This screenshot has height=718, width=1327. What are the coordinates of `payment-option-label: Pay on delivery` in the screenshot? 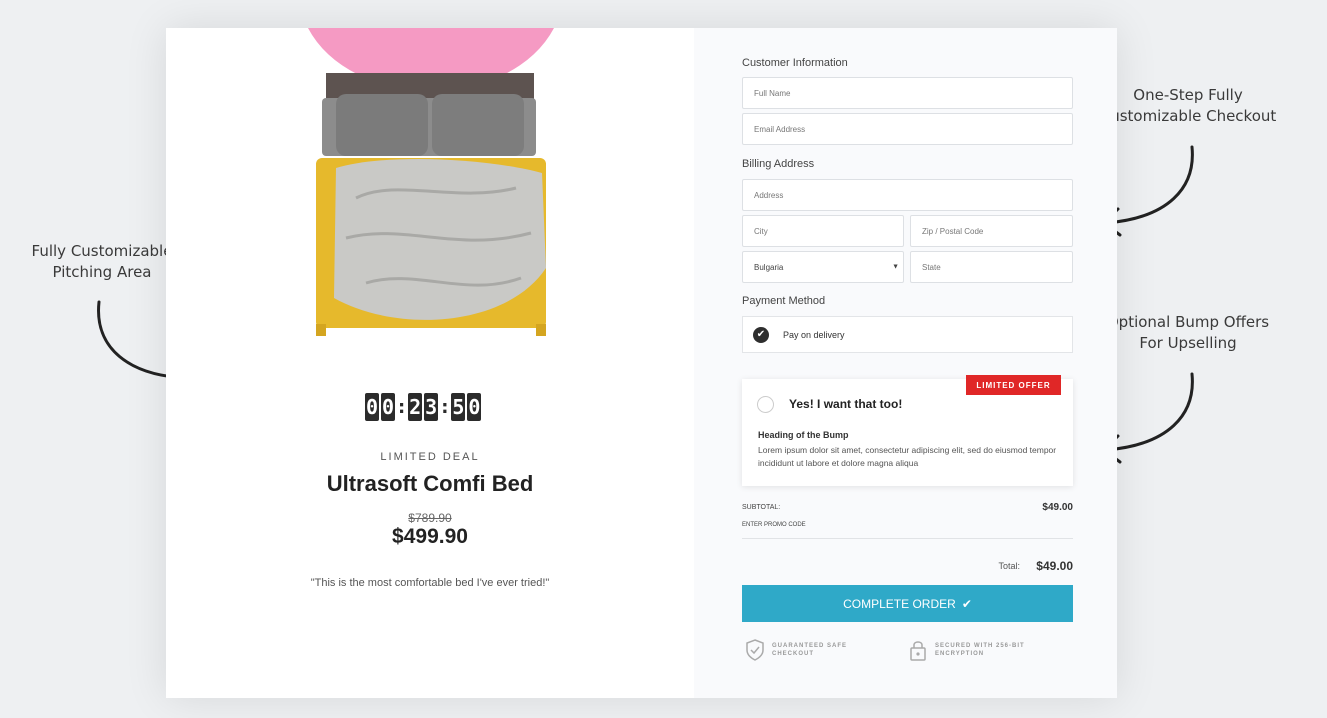 It's located at (814, 334).